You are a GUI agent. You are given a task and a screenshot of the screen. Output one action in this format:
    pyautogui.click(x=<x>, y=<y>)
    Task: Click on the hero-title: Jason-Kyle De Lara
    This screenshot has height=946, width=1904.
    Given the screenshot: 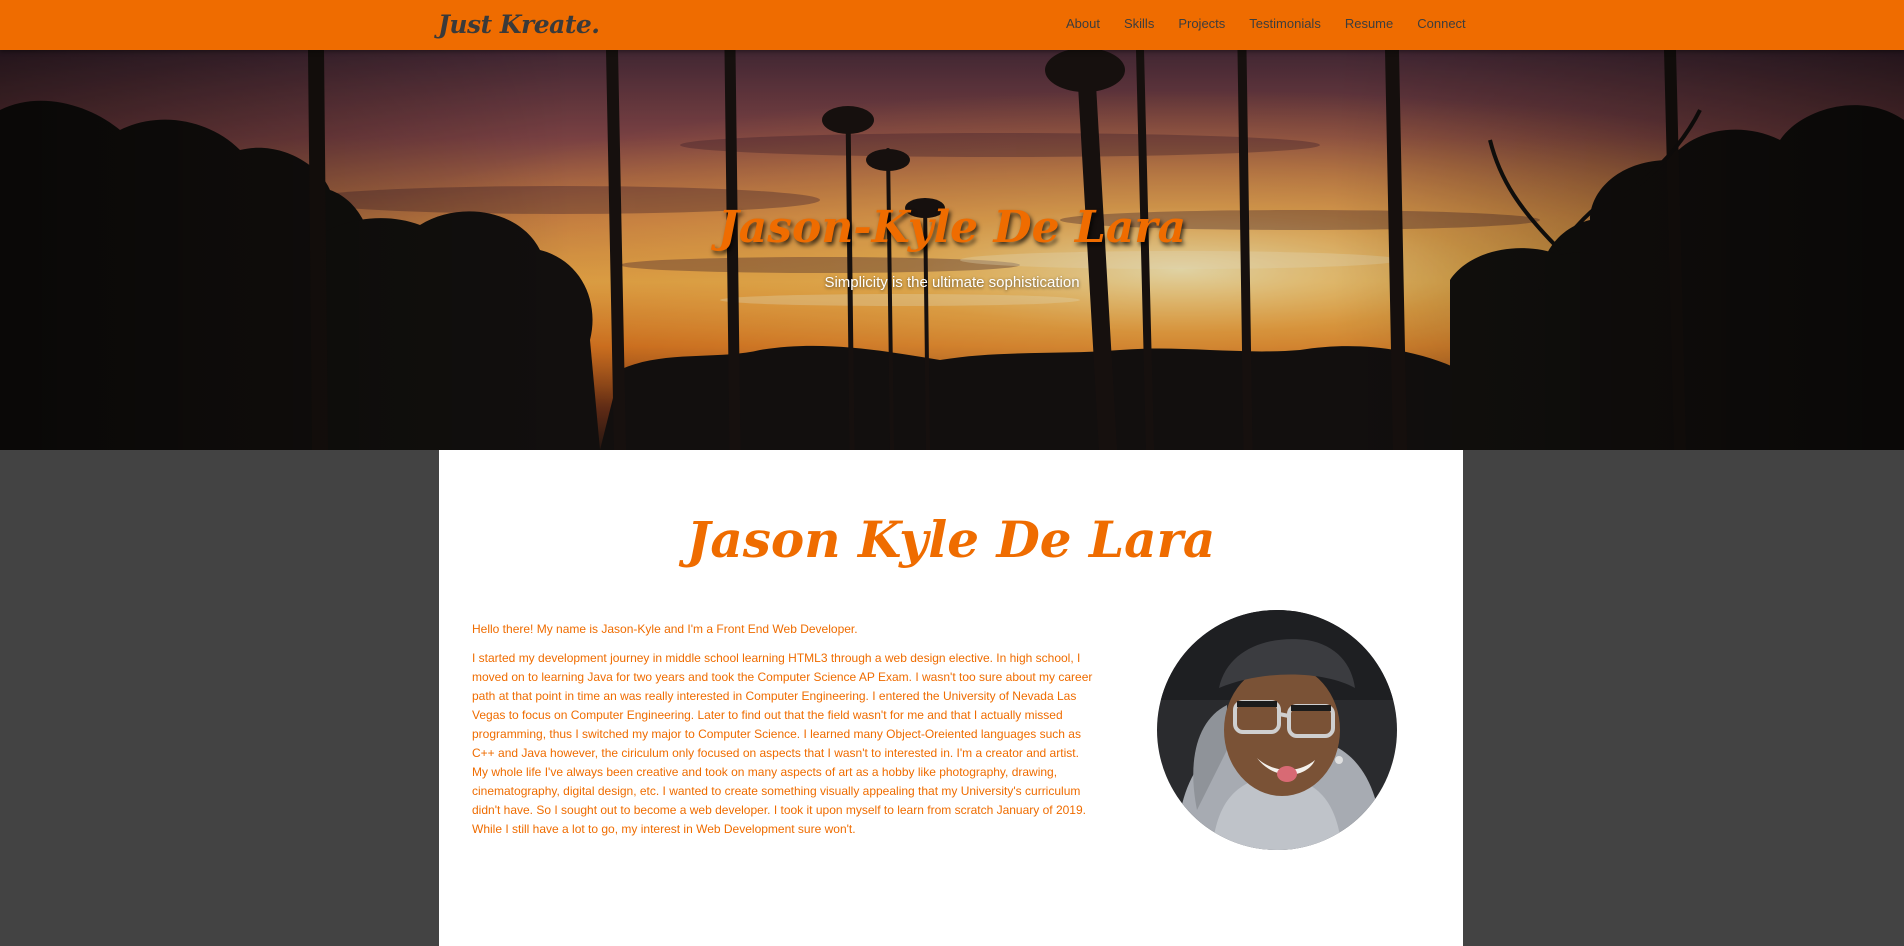 What is the action you would take?
    pyautogui.click(x=952, y=227)
    